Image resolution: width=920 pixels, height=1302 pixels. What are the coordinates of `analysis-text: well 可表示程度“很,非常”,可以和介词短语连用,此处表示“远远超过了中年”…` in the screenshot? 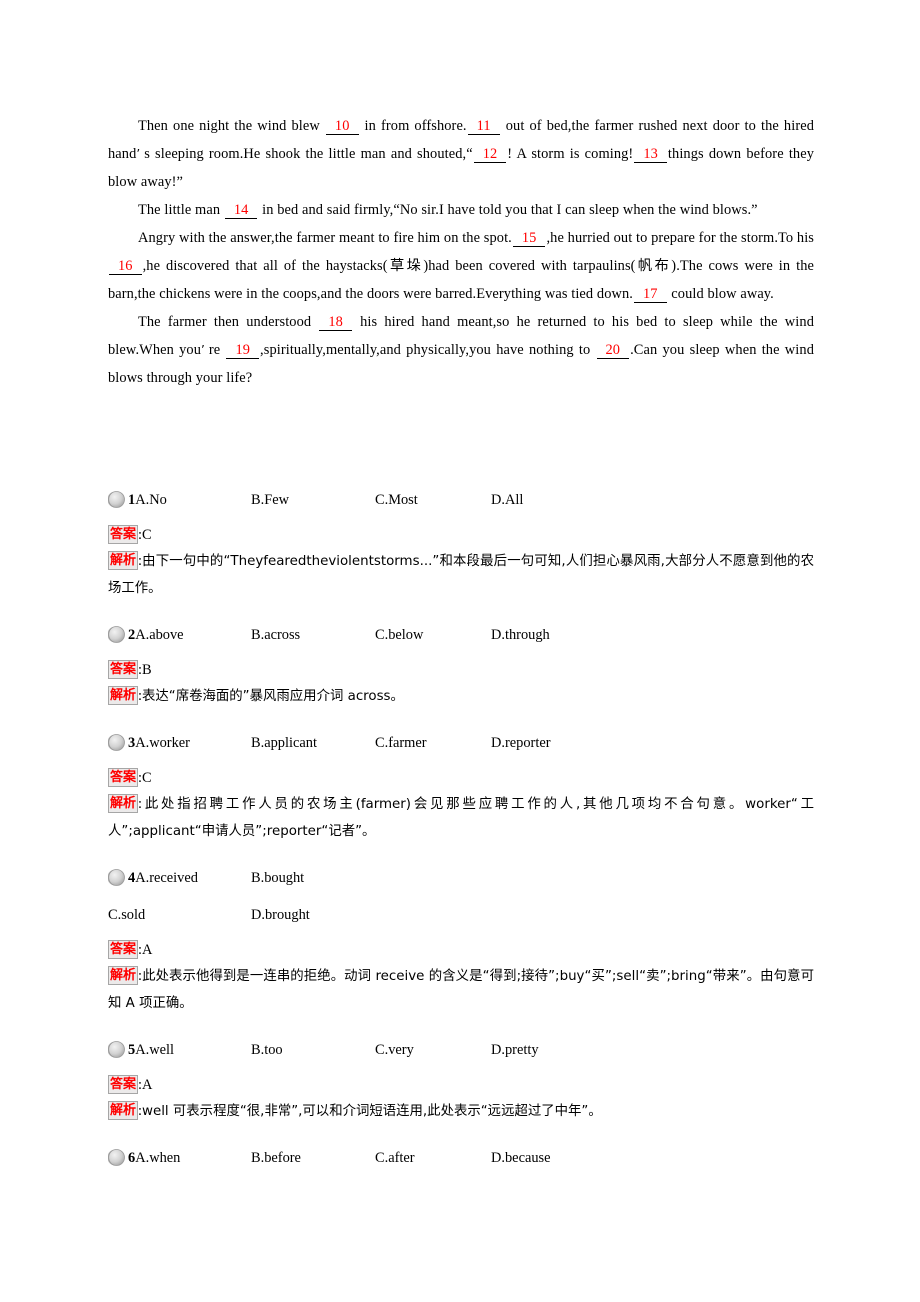 It's located at (372, 1111).